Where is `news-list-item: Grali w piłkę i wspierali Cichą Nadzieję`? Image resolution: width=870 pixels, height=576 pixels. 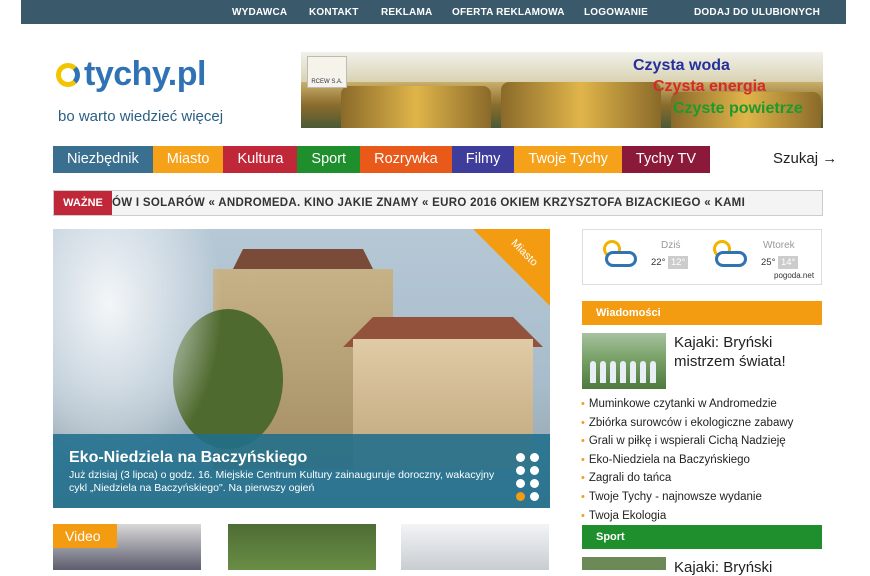 news-list-item: Grali w piłkę i wspierali Cichą Nadzieję is located at coordinates (701, 441).